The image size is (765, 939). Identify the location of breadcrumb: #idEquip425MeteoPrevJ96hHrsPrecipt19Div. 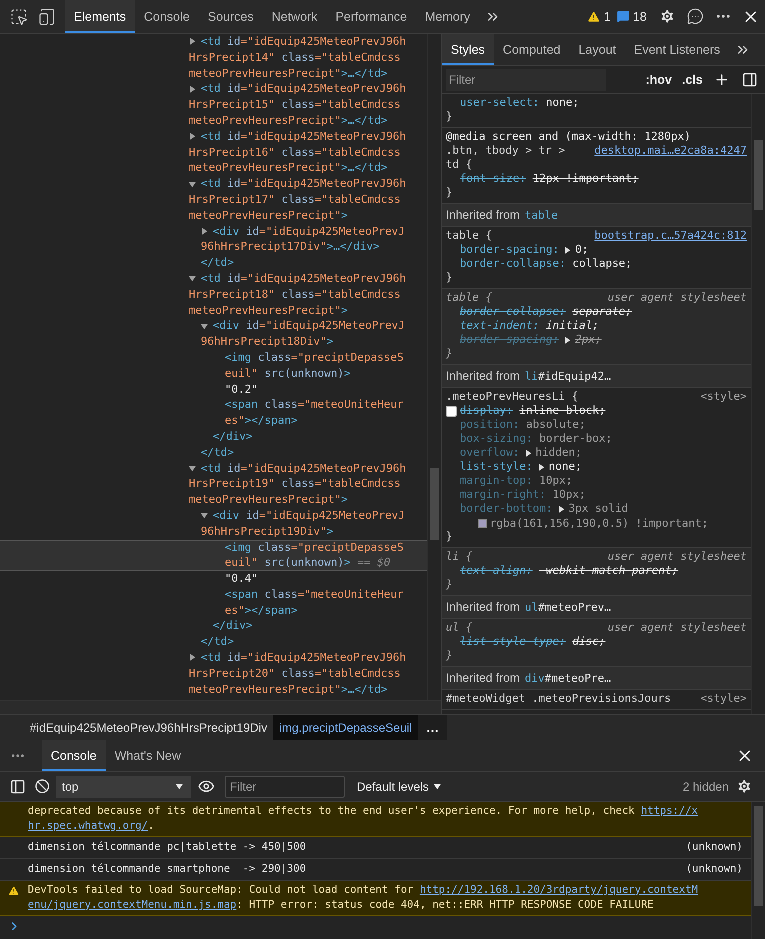
(149, 727).